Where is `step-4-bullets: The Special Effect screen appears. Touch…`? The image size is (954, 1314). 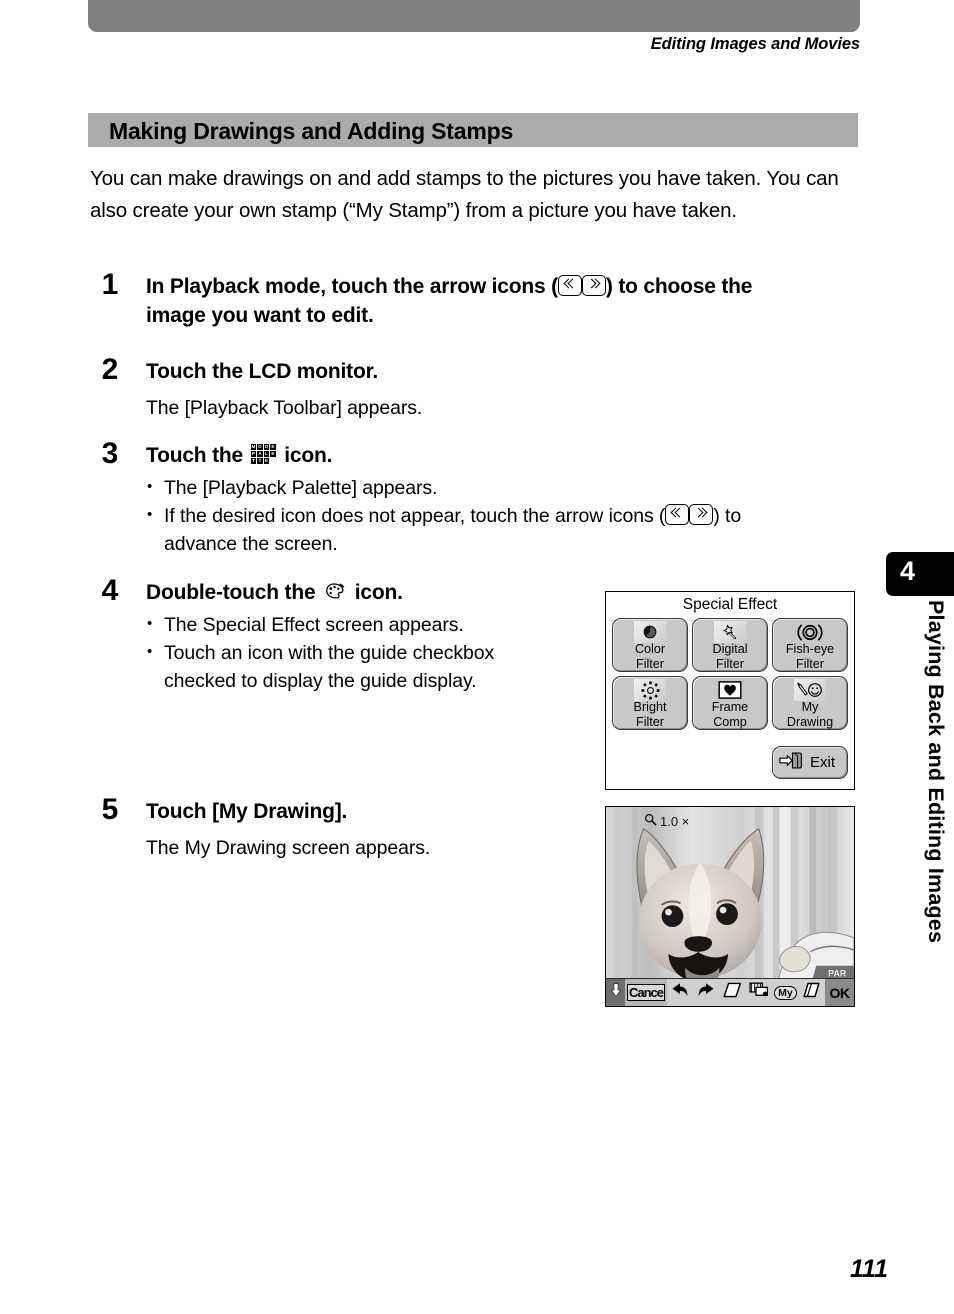
step-4-bullets: The Special Effect screen appears. Touch… is located at coordinates (358, 652).